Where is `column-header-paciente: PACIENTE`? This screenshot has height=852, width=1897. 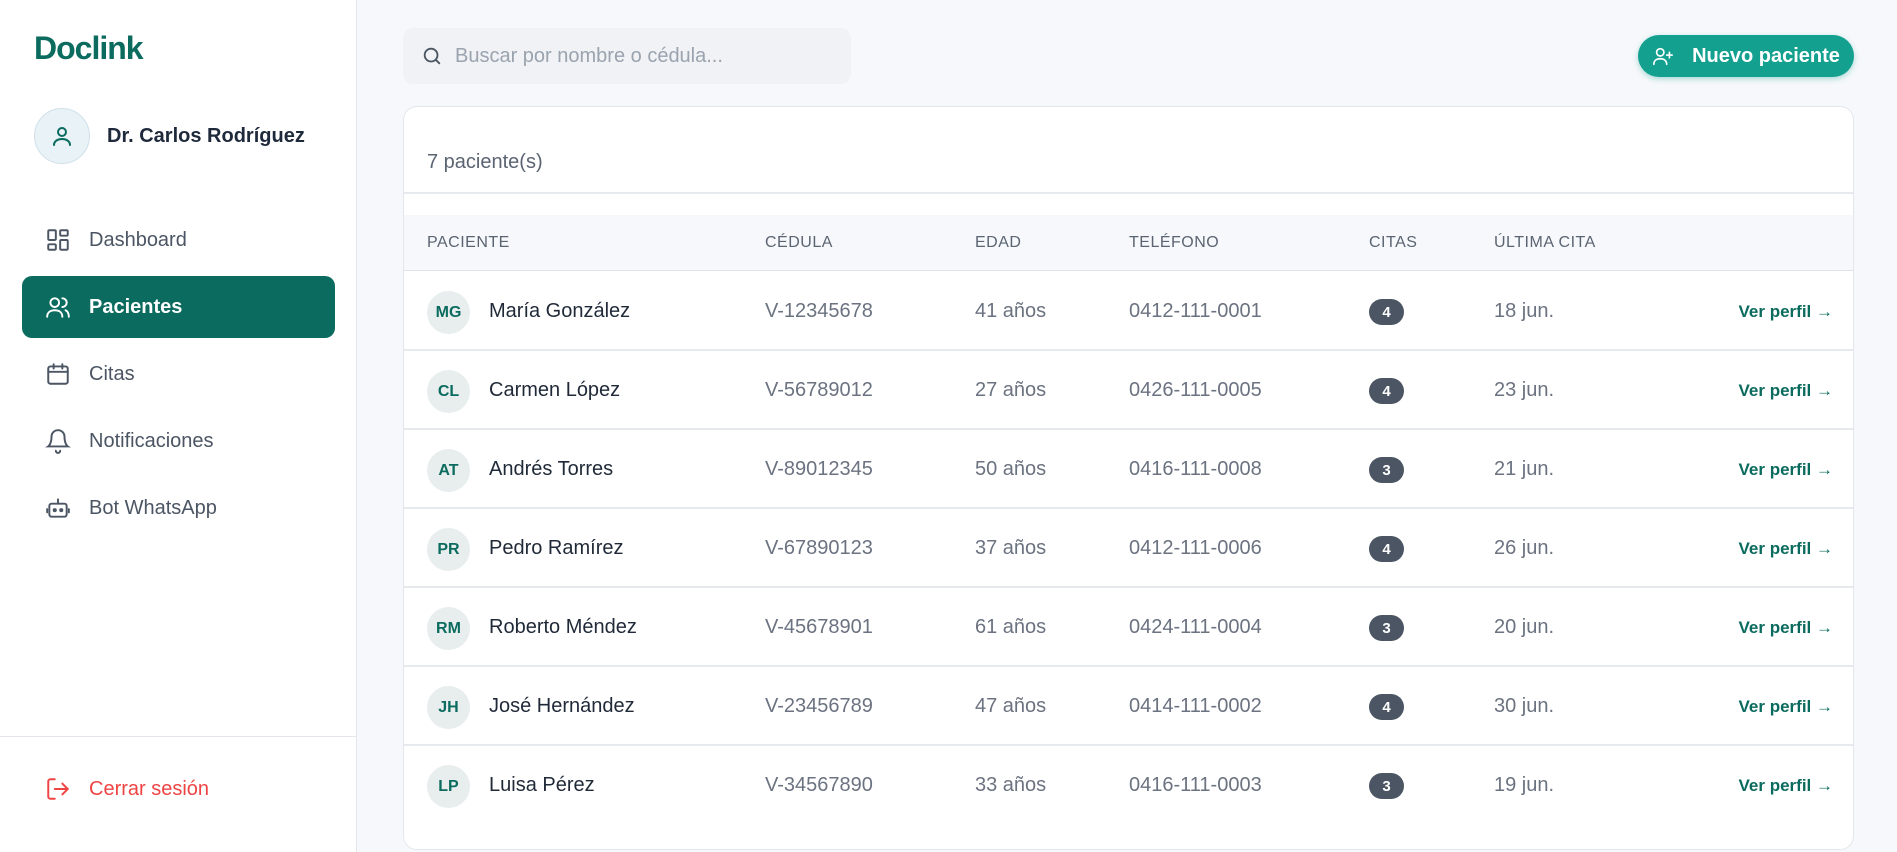 column-header-paciente: PACIENTE is located at coordinates (468, 243).